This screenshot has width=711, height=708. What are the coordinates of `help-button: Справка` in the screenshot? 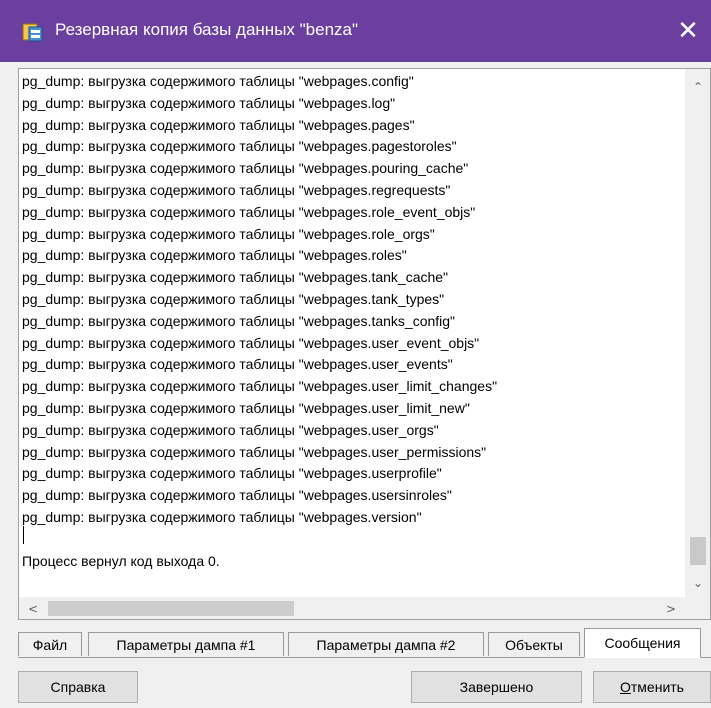 It's located at (78, 687).